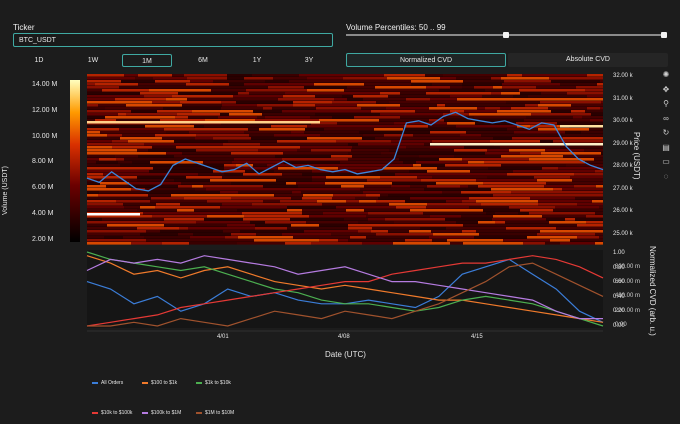 The height and width of the screenshot is (424, 680). What do you see at coordinates (666, 148) in the screenshot?
I see `save-icon: ▤` at bounding box center [666, 148].